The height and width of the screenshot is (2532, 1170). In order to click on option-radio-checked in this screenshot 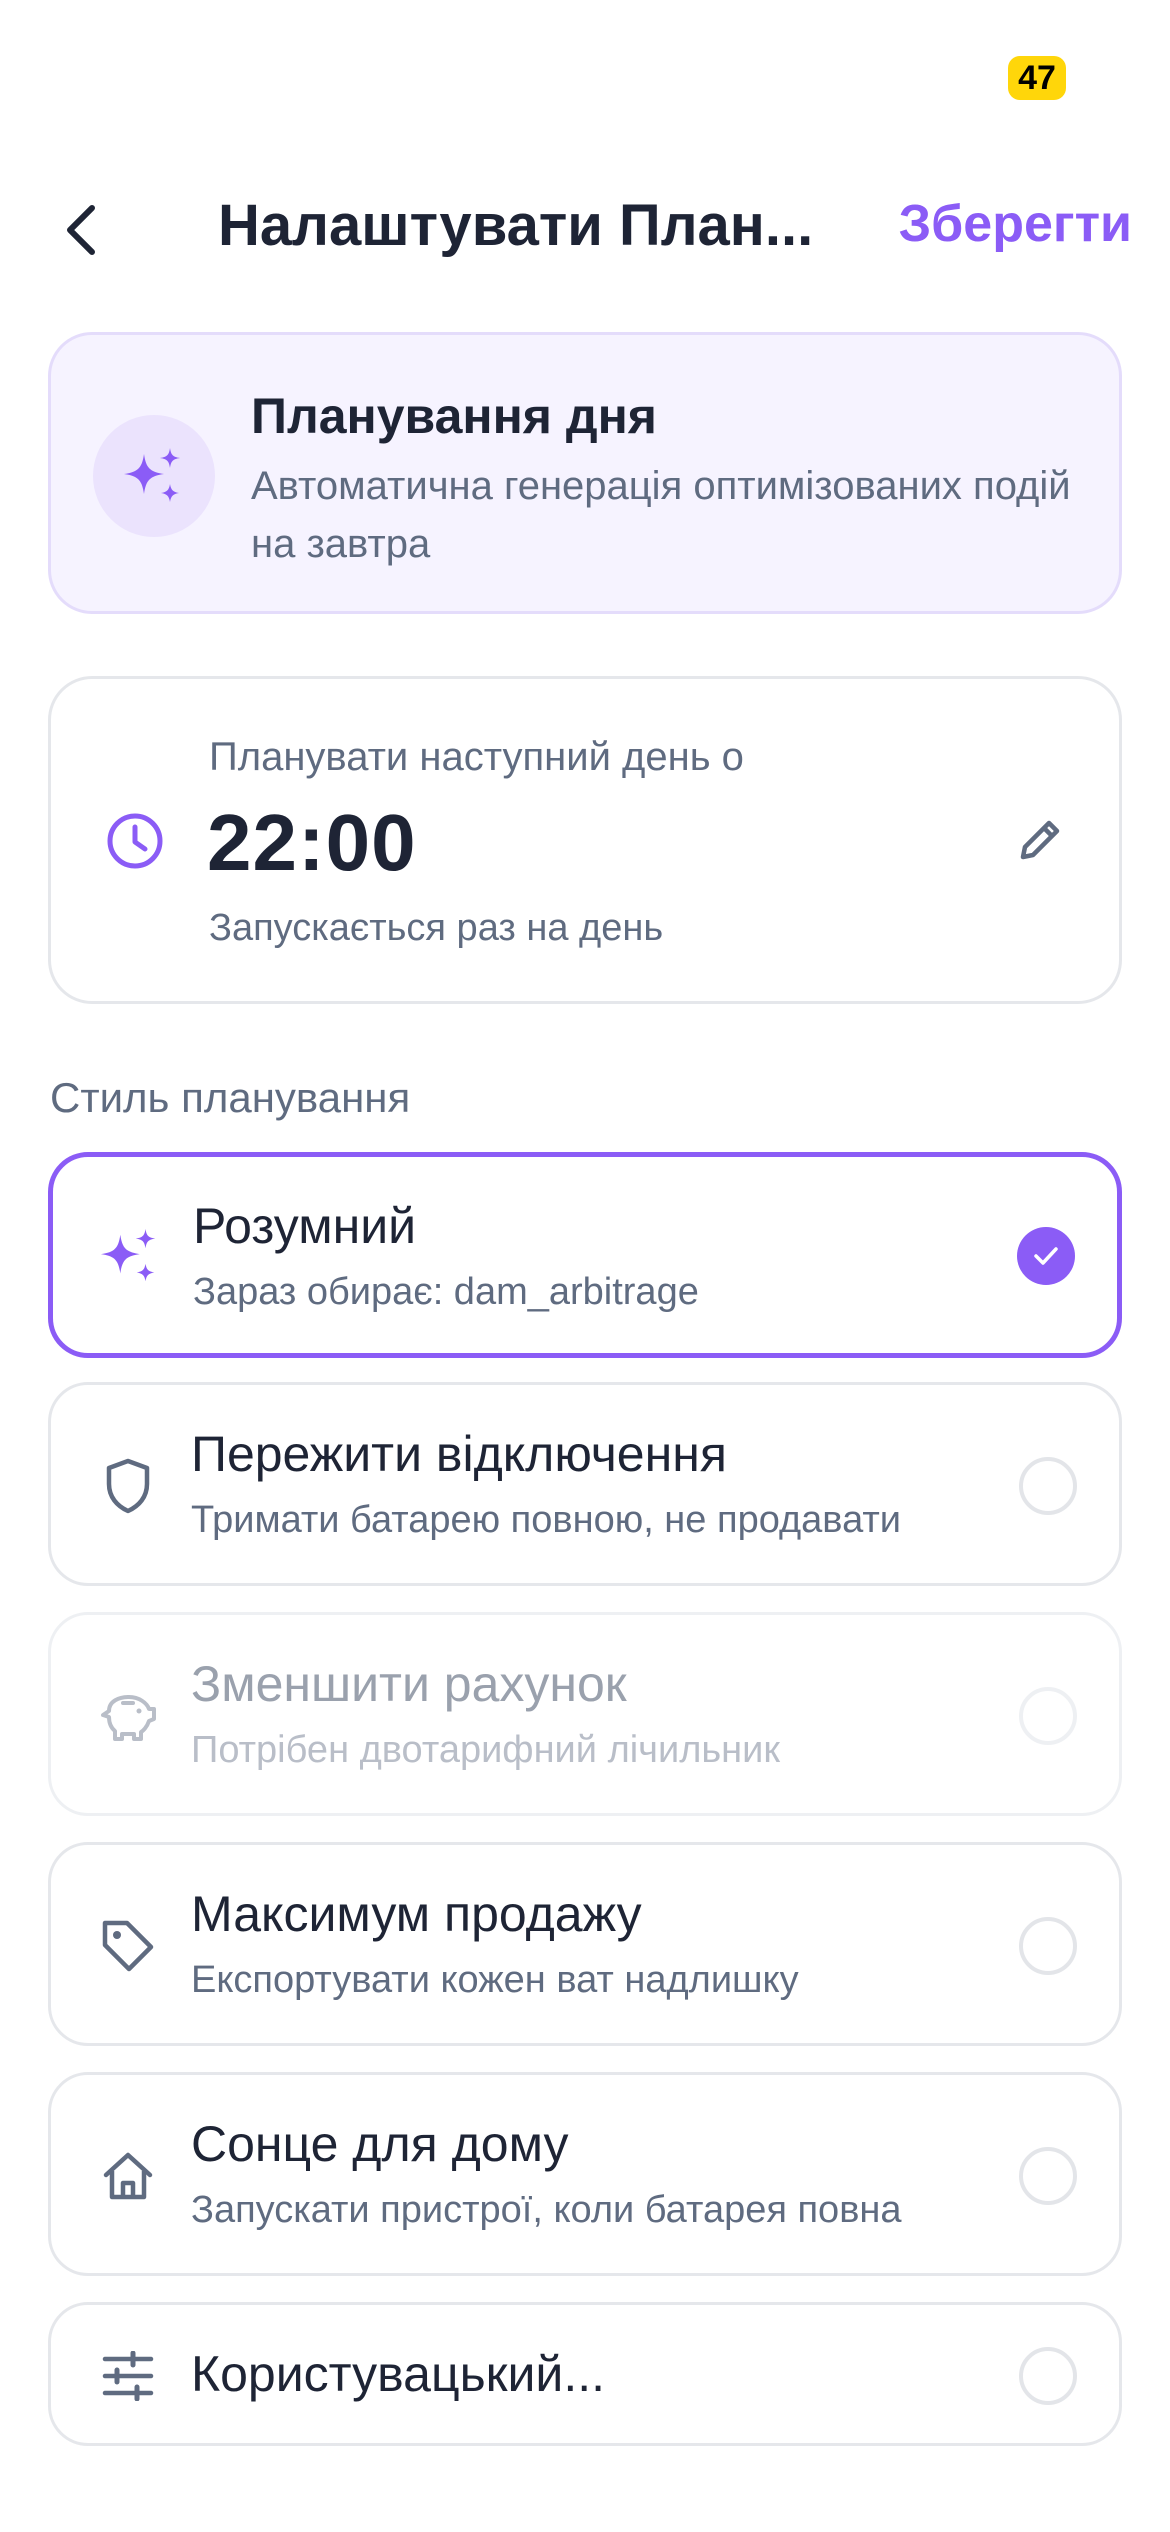, I will do `click(1046, 1256)`.